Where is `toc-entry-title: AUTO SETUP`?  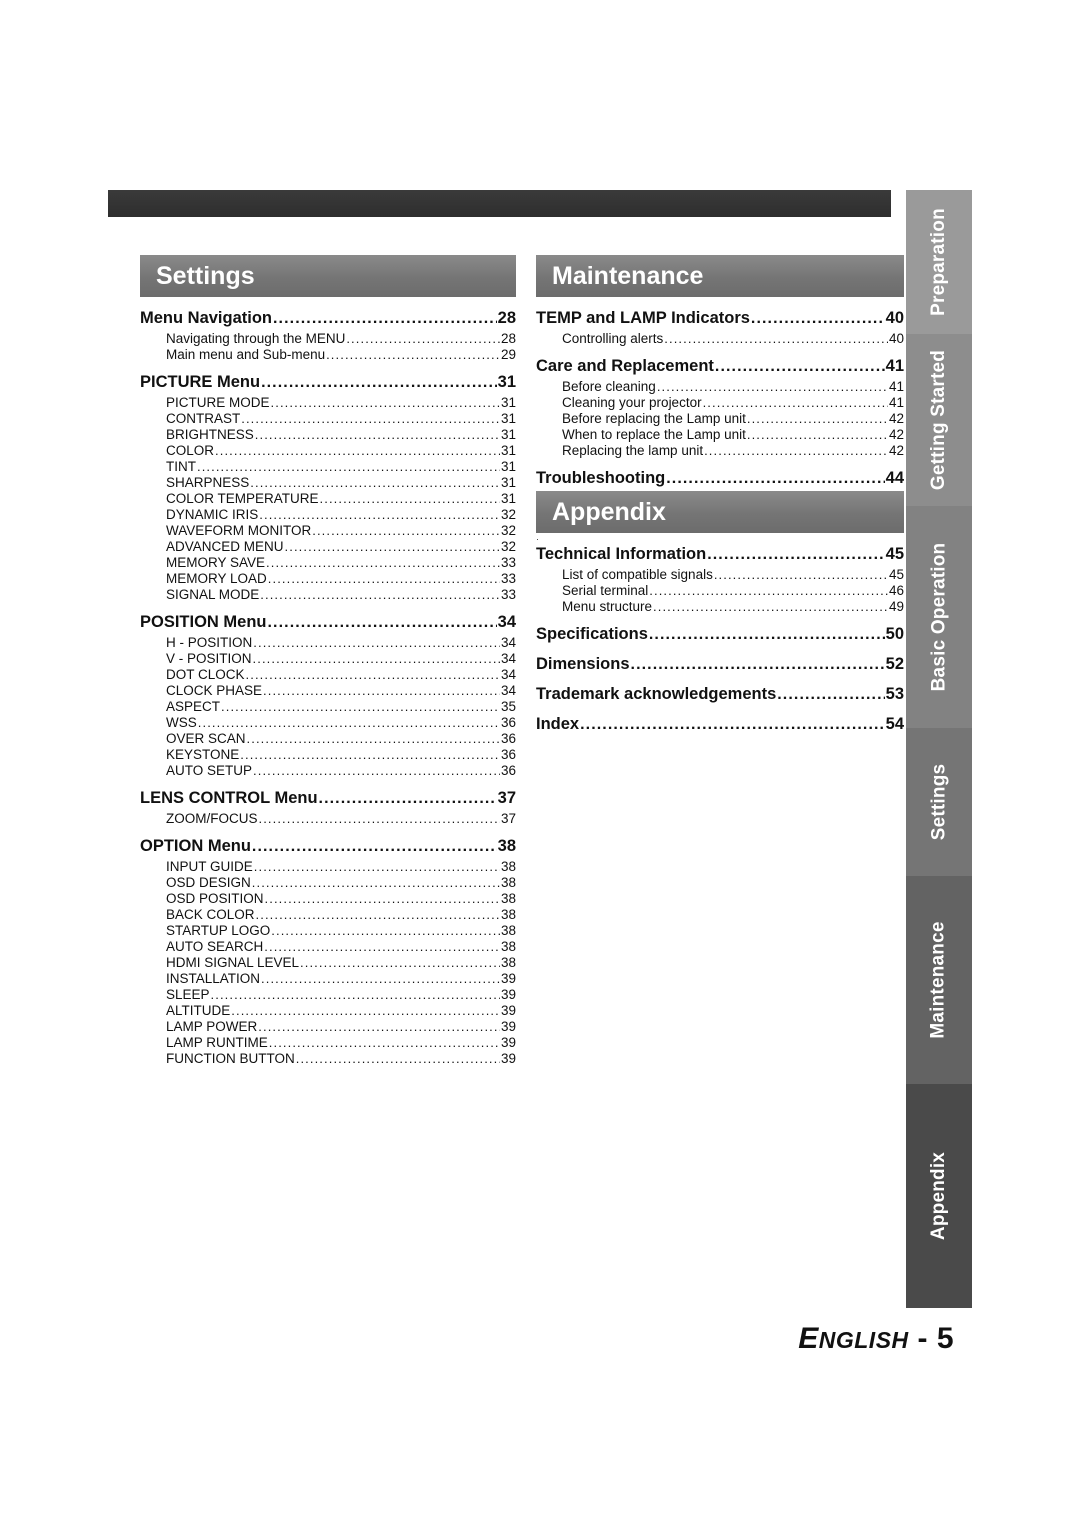 toc-entry-title: AUTO SETUP is located at coordinates (209, 770).